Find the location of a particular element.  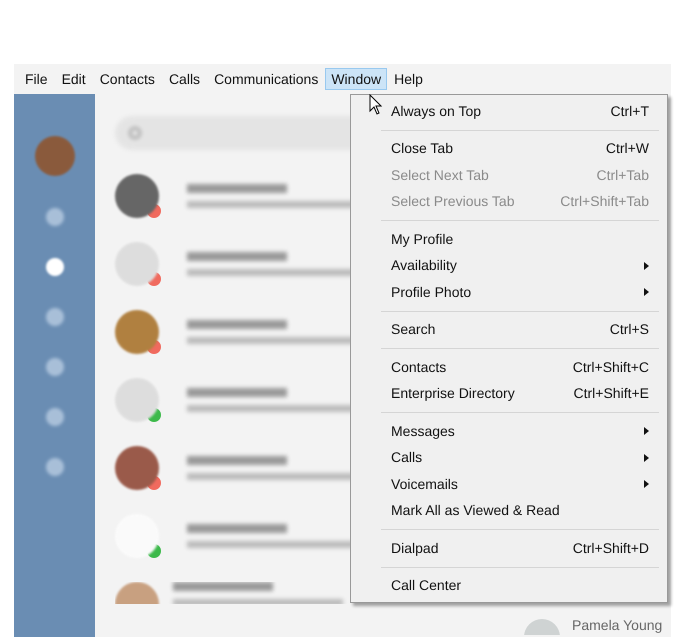

menu-bar-item: Window is located at coordinates (356, 79).